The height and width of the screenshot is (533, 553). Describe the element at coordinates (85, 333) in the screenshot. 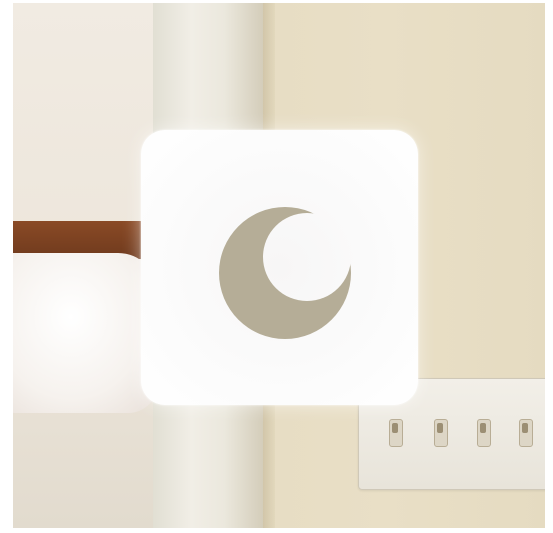

I see `pillow` at that location.